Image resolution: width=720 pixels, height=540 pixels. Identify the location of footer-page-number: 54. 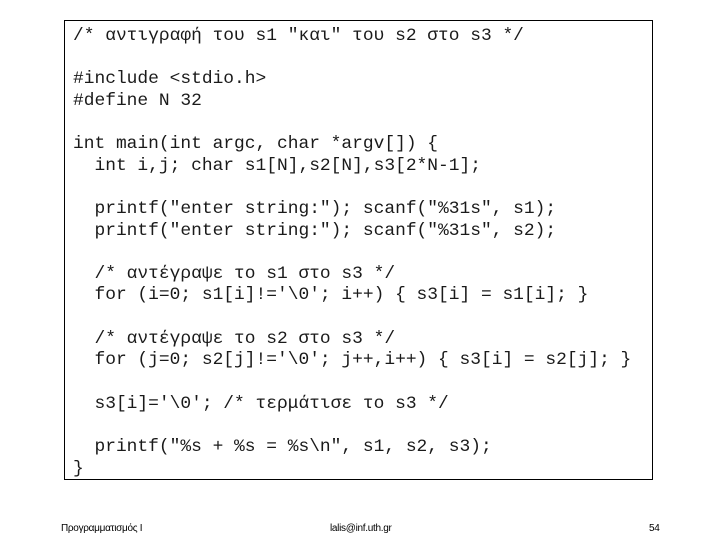
(654, 528).